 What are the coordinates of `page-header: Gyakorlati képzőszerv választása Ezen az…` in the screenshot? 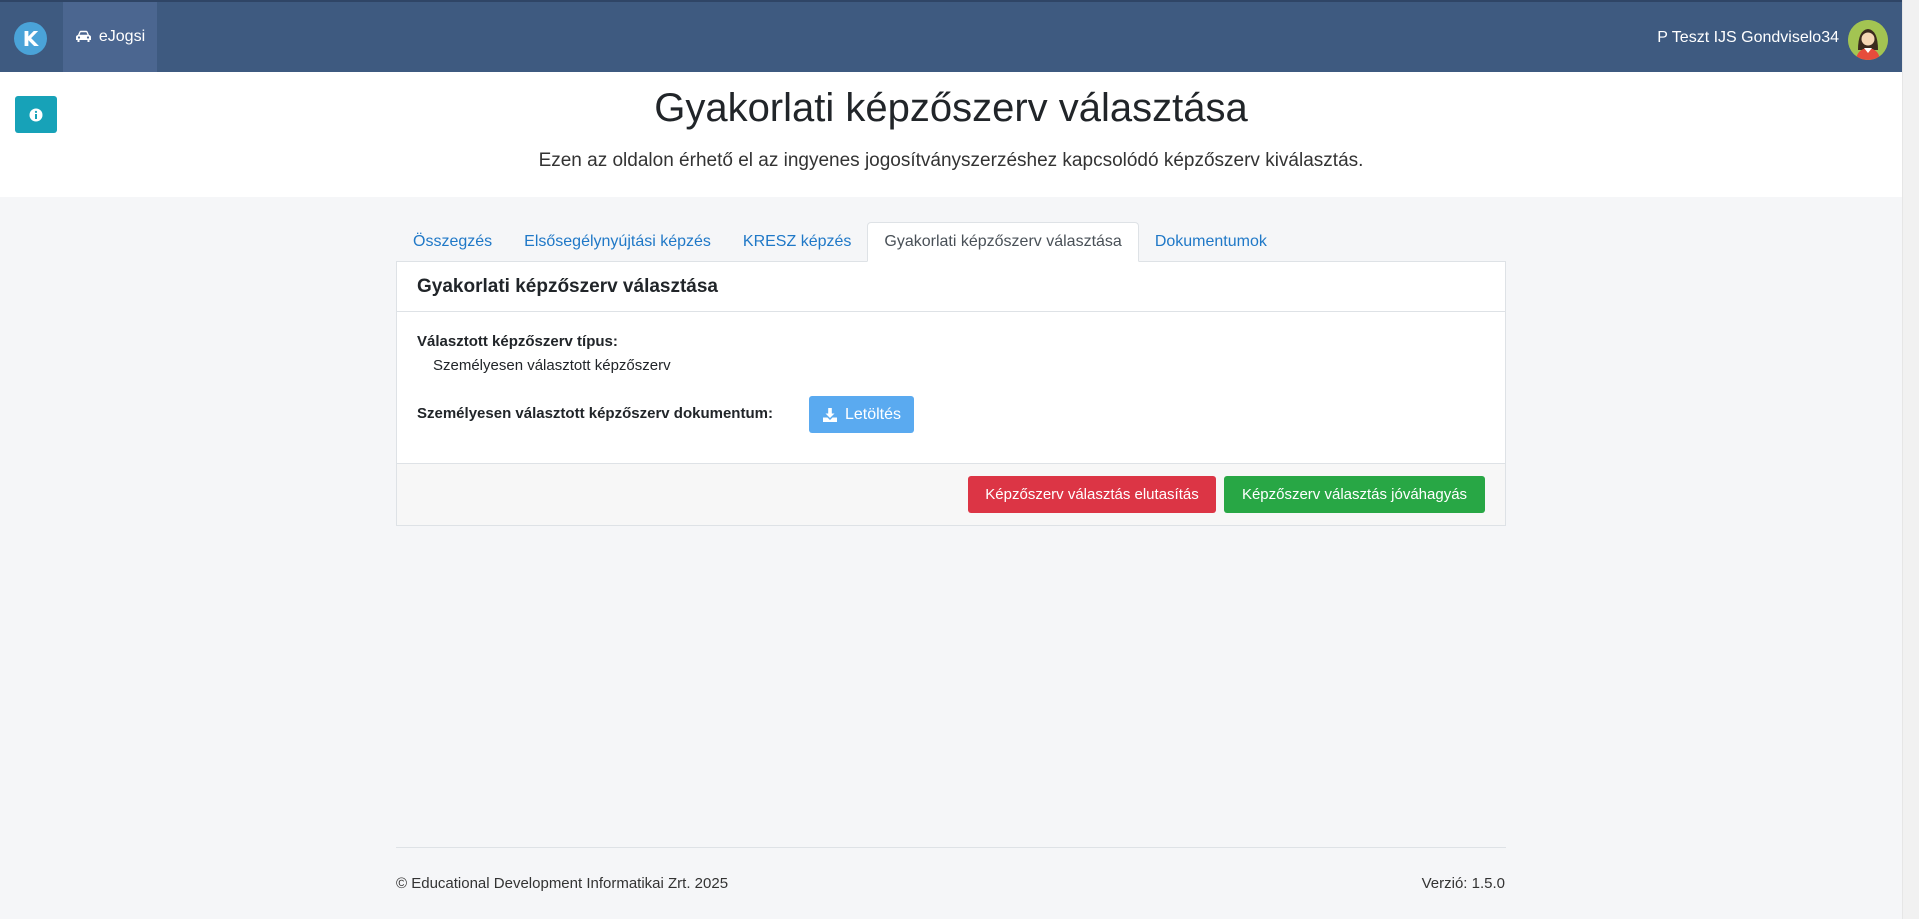 It's located at (951, 134).